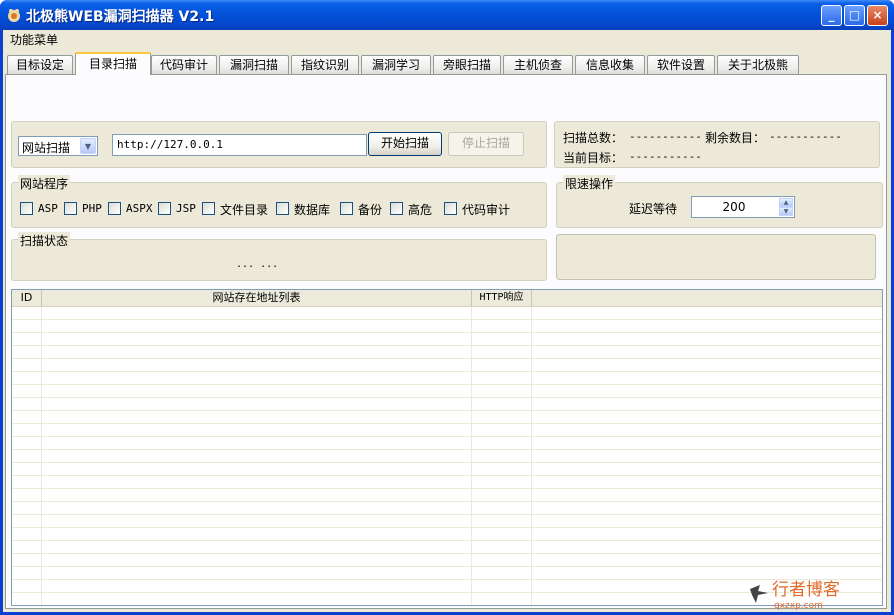 This screenshot has height=615, width=894. Describe the element at coordinates (396, 208) in the screenshot. I see `high-risk-checkbox` at that location.